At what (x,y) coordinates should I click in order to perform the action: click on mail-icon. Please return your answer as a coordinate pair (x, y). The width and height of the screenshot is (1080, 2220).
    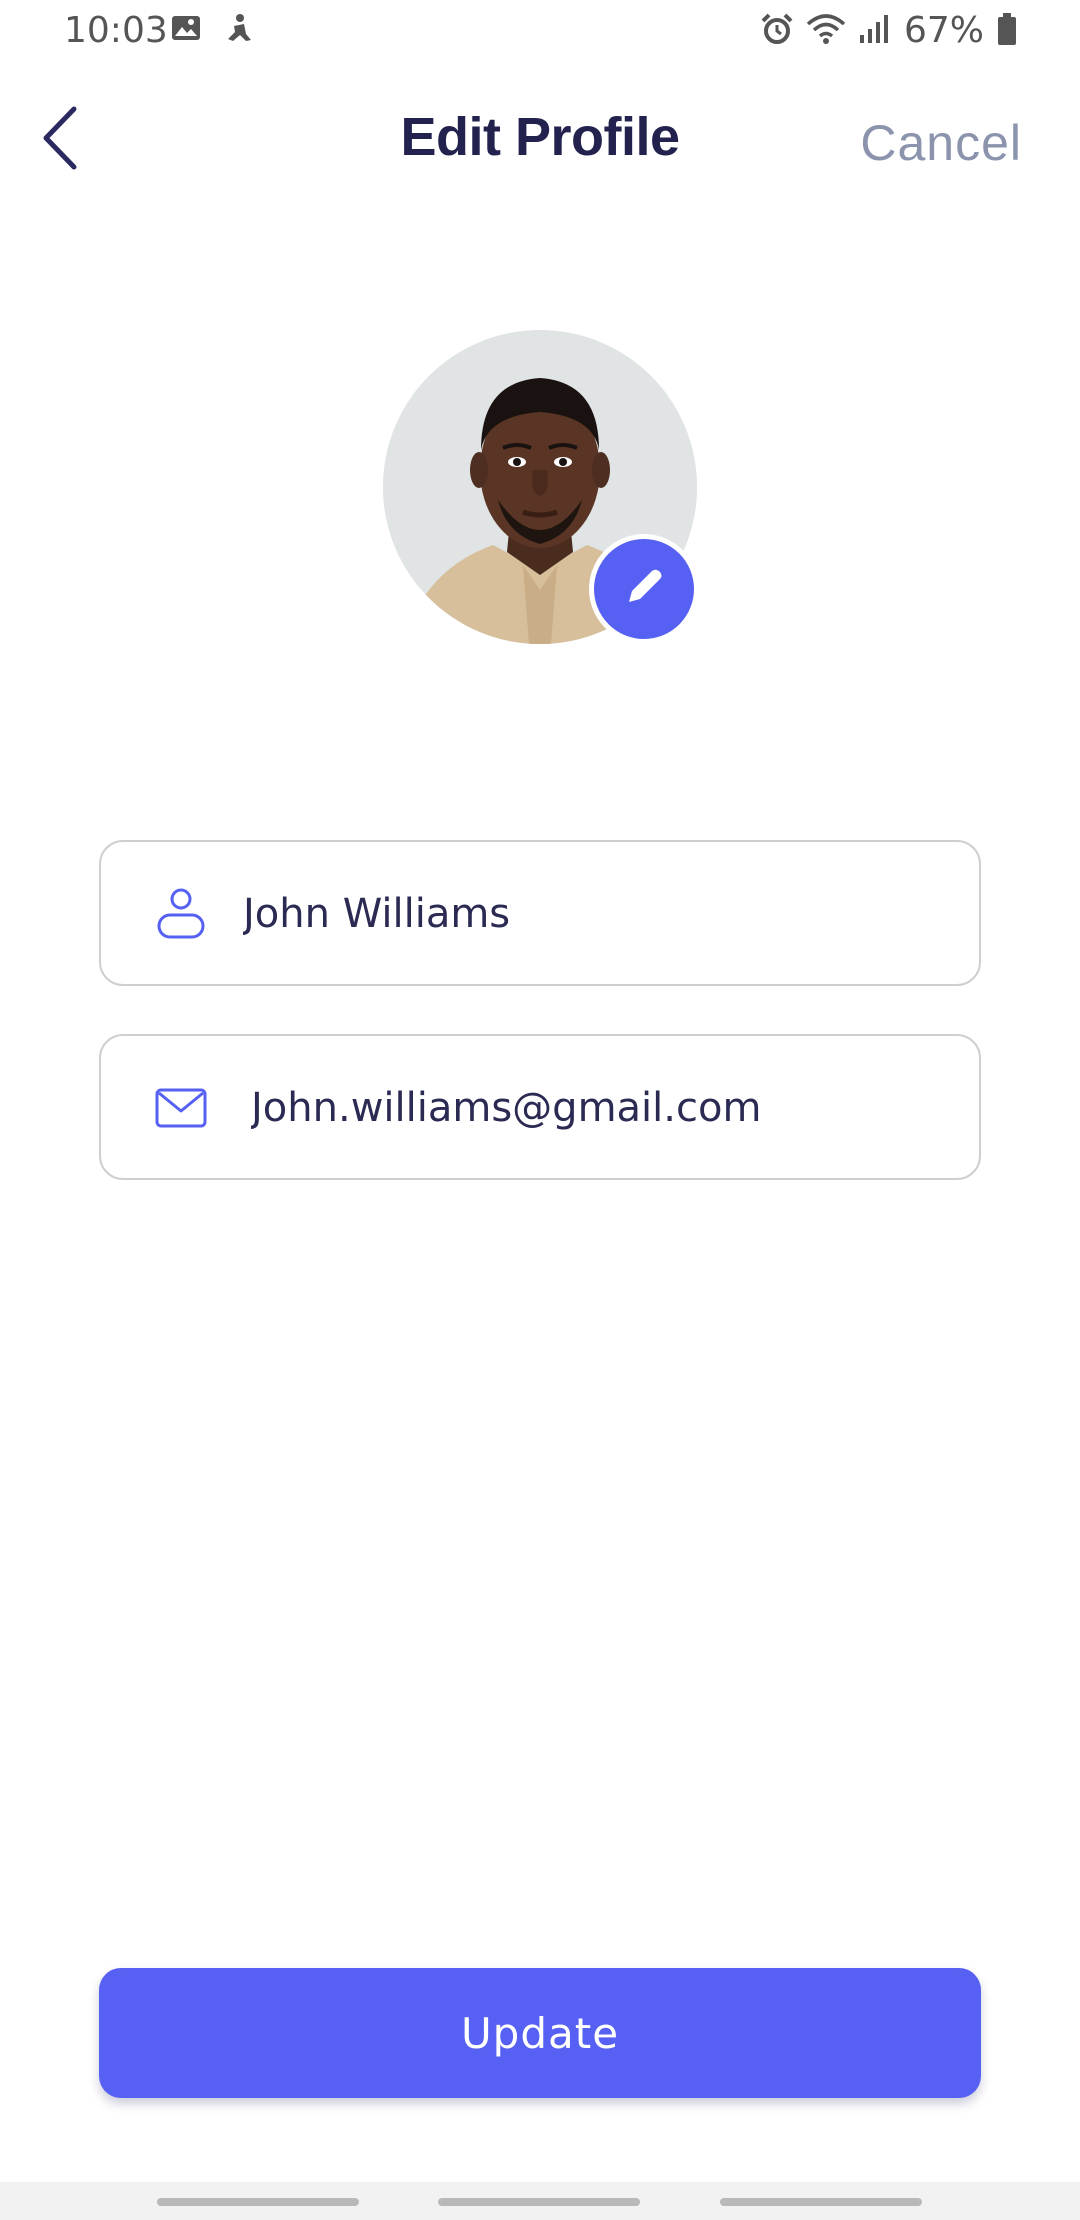
    Looking at the image, I should click on (181, 1108).